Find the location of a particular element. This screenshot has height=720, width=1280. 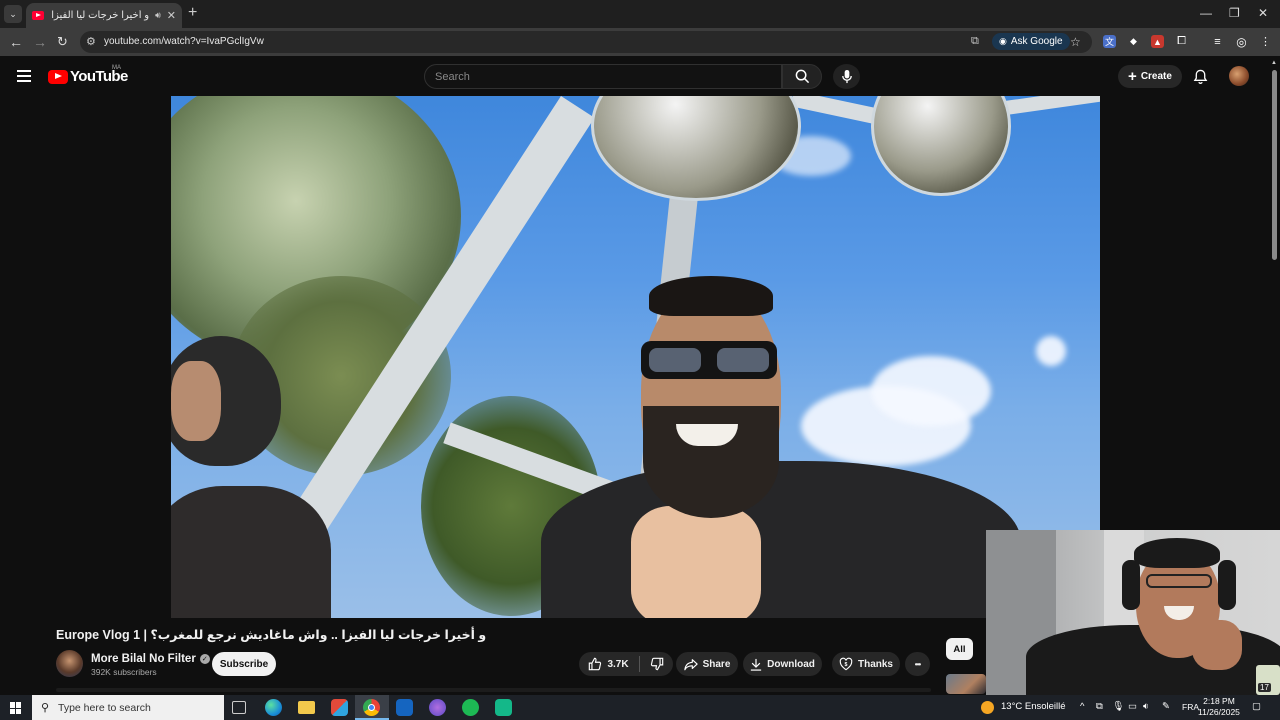

file-explorer-icon is located at coordinates (306, 707).